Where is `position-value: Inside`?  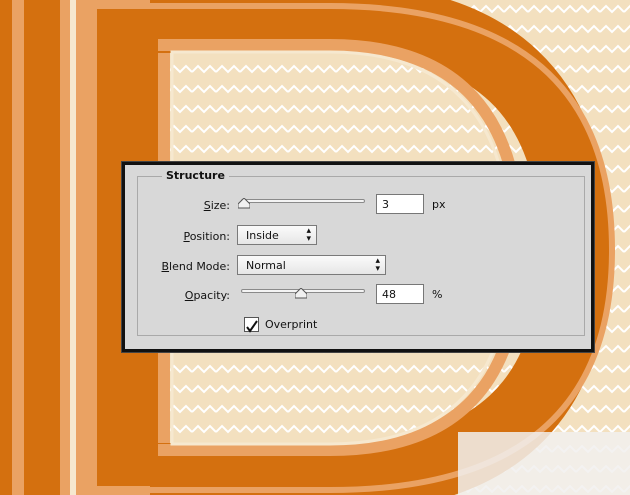
position-value: Inside is located at coordinates (262, 235).